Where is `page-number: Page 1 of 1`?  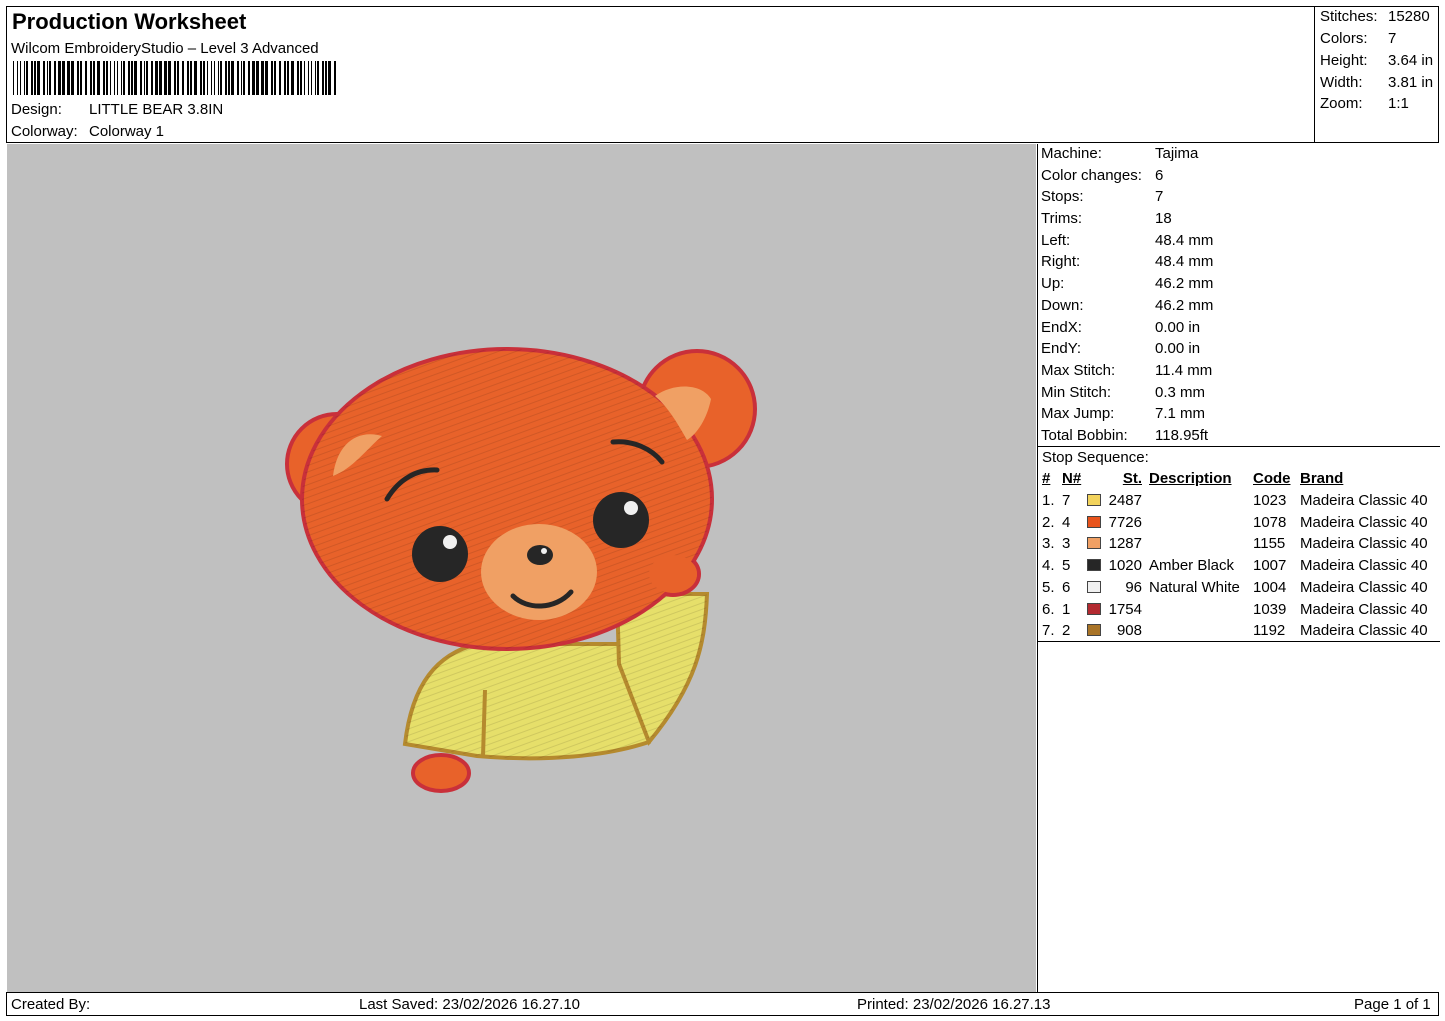
page-number: Page 1 of 1 is located at coordinates (1392, 1004).